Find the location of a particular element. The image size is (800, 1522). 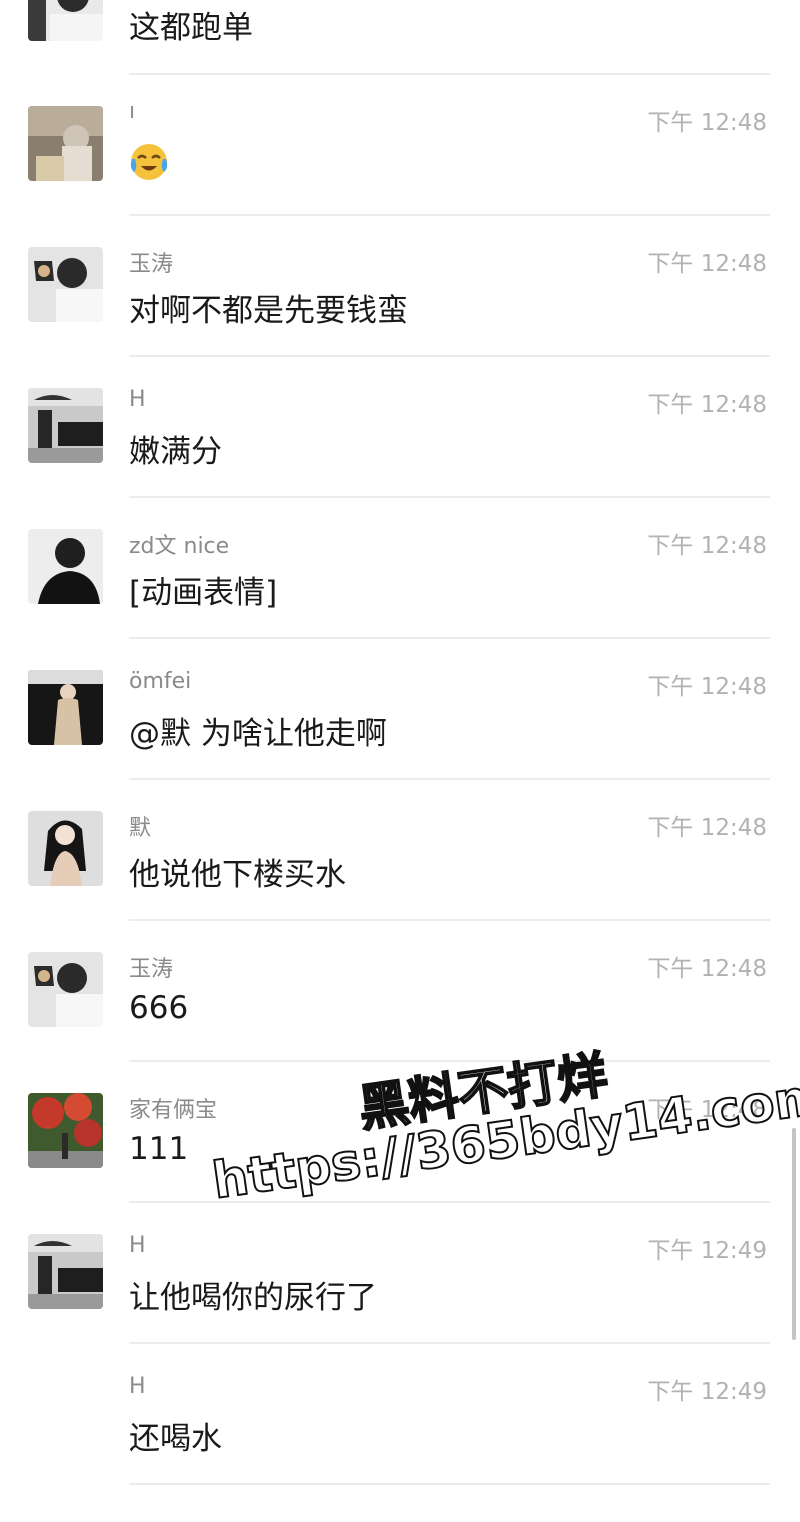

message-text: 嫩满分 is located at coordinates (175, 452).